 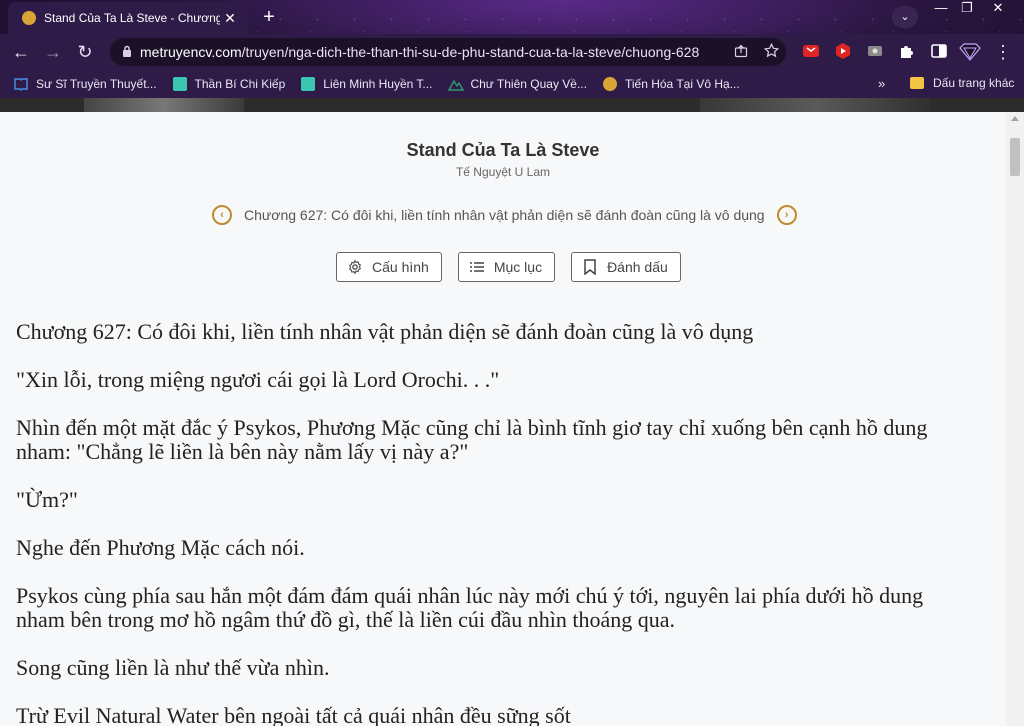 I want to click on tab-search-button: ⌄, so click(x=905, y=17).